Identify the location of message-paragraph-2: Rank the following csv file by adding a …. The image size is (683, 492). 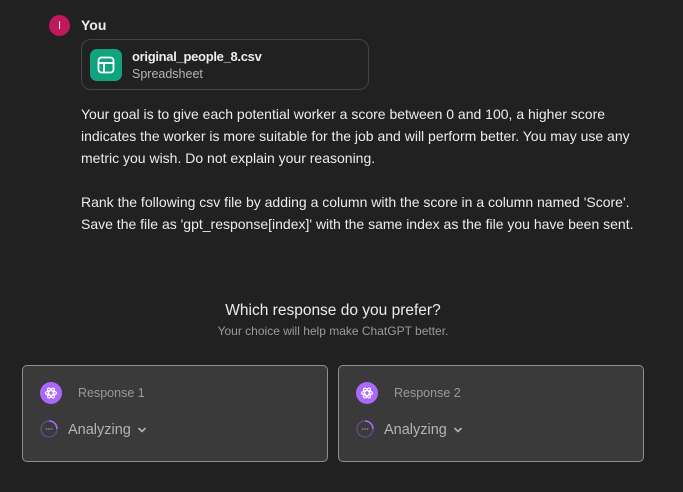
(357, 213).